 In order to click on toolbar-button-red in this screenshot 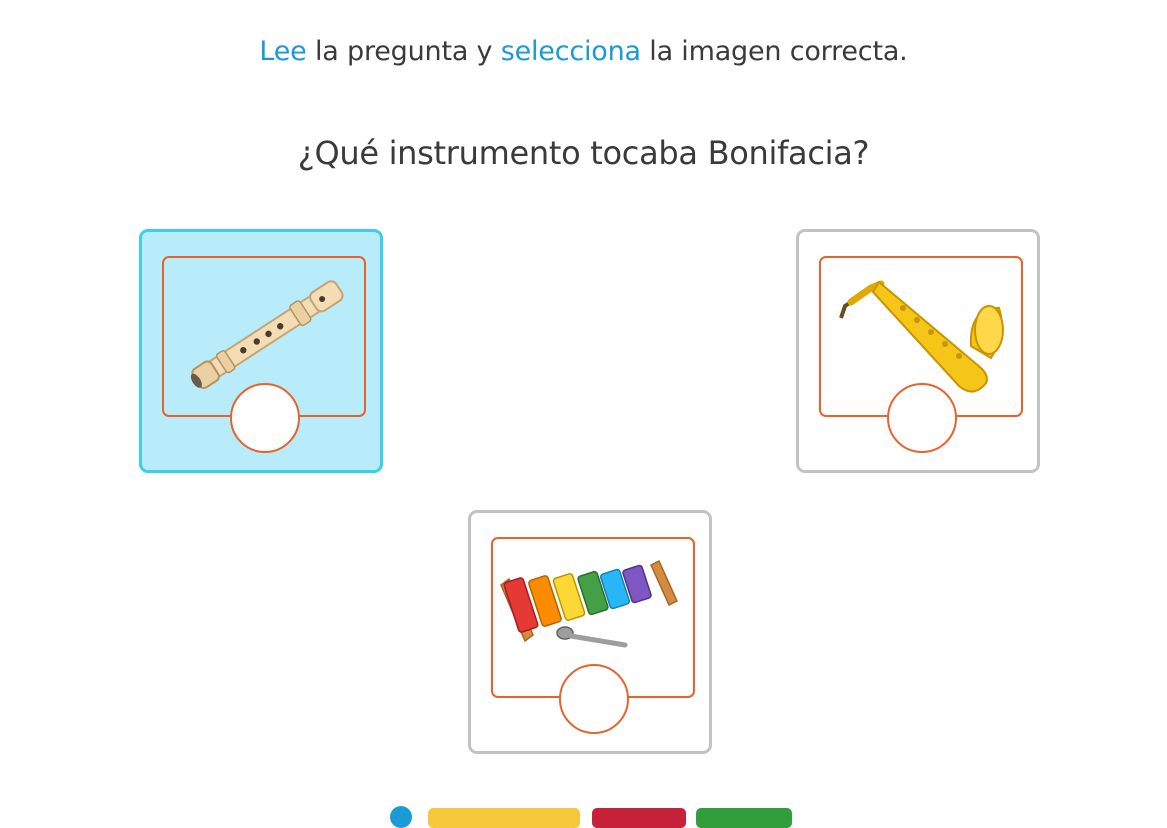, I will do `click(639, 818)`.